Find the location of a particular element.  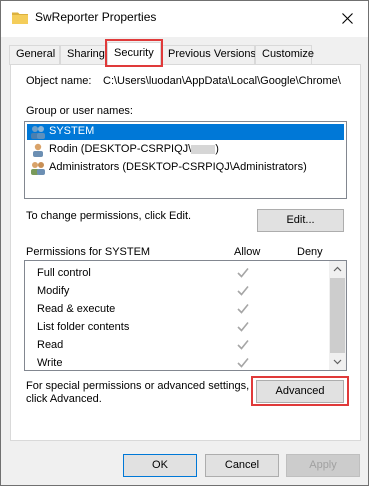

chevron-up-icon is located at coordinates (337, 269).